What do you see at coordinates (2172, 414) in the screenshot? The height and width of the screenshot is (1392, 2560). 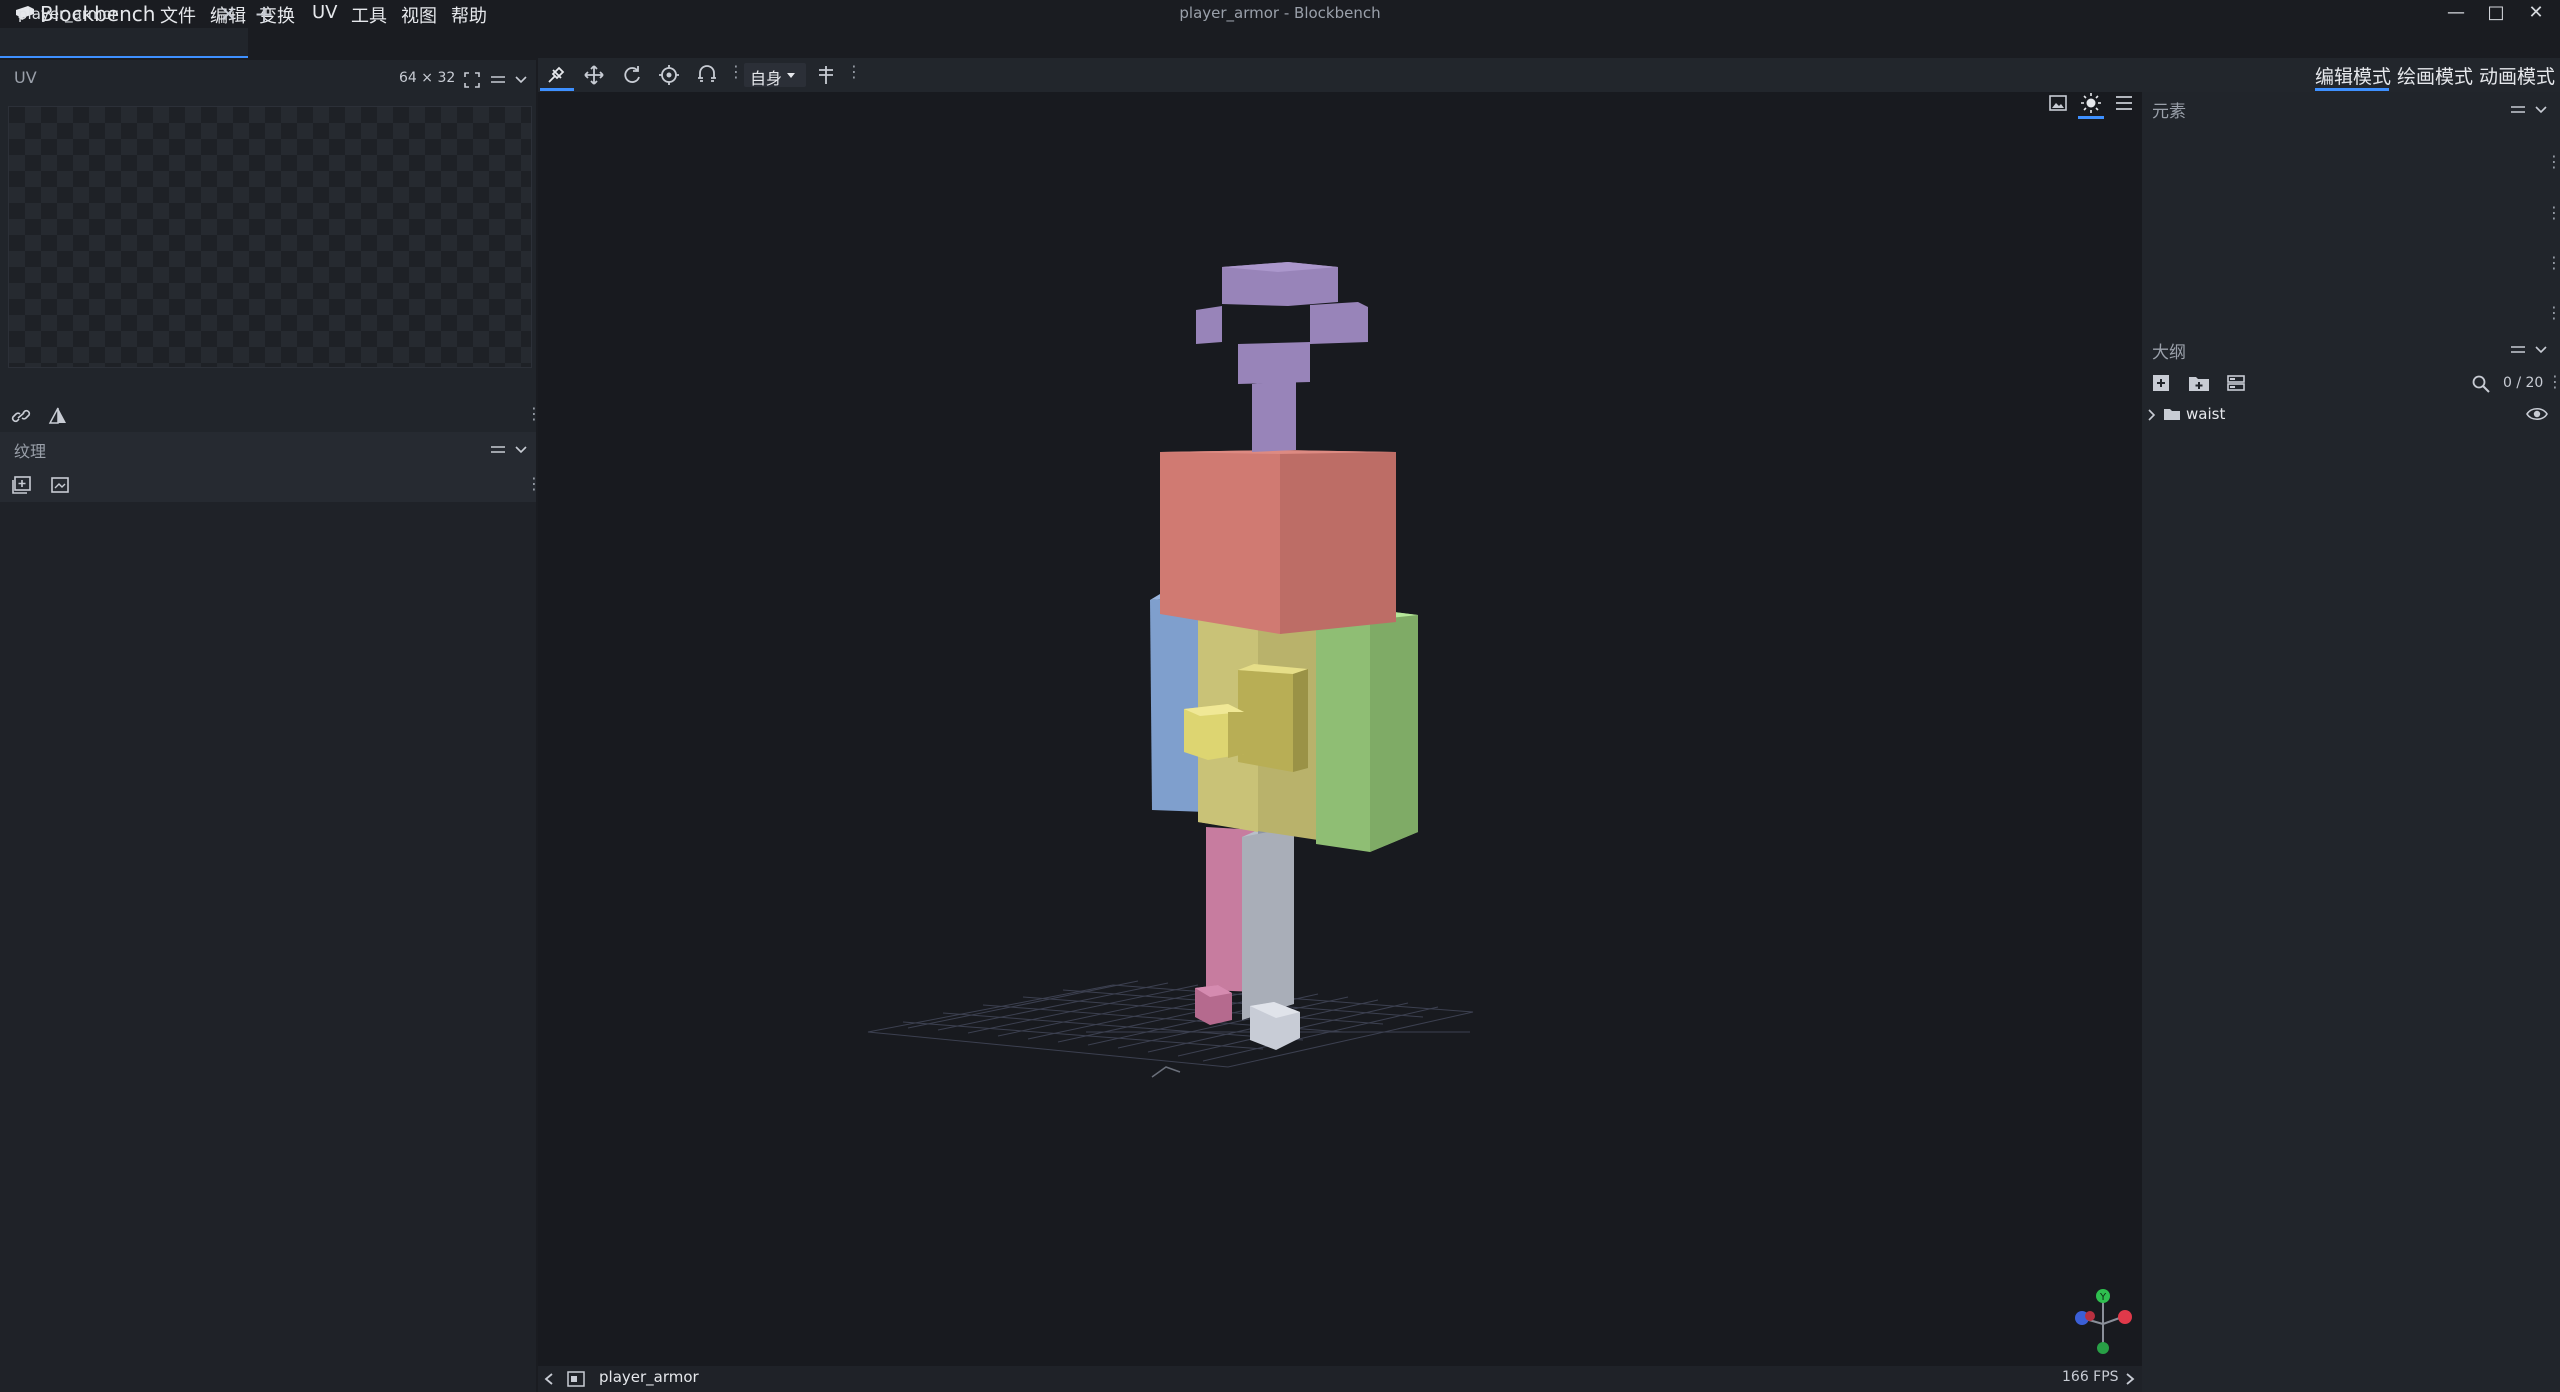 I see `folder-icon` at bounding box center [2172, 414].